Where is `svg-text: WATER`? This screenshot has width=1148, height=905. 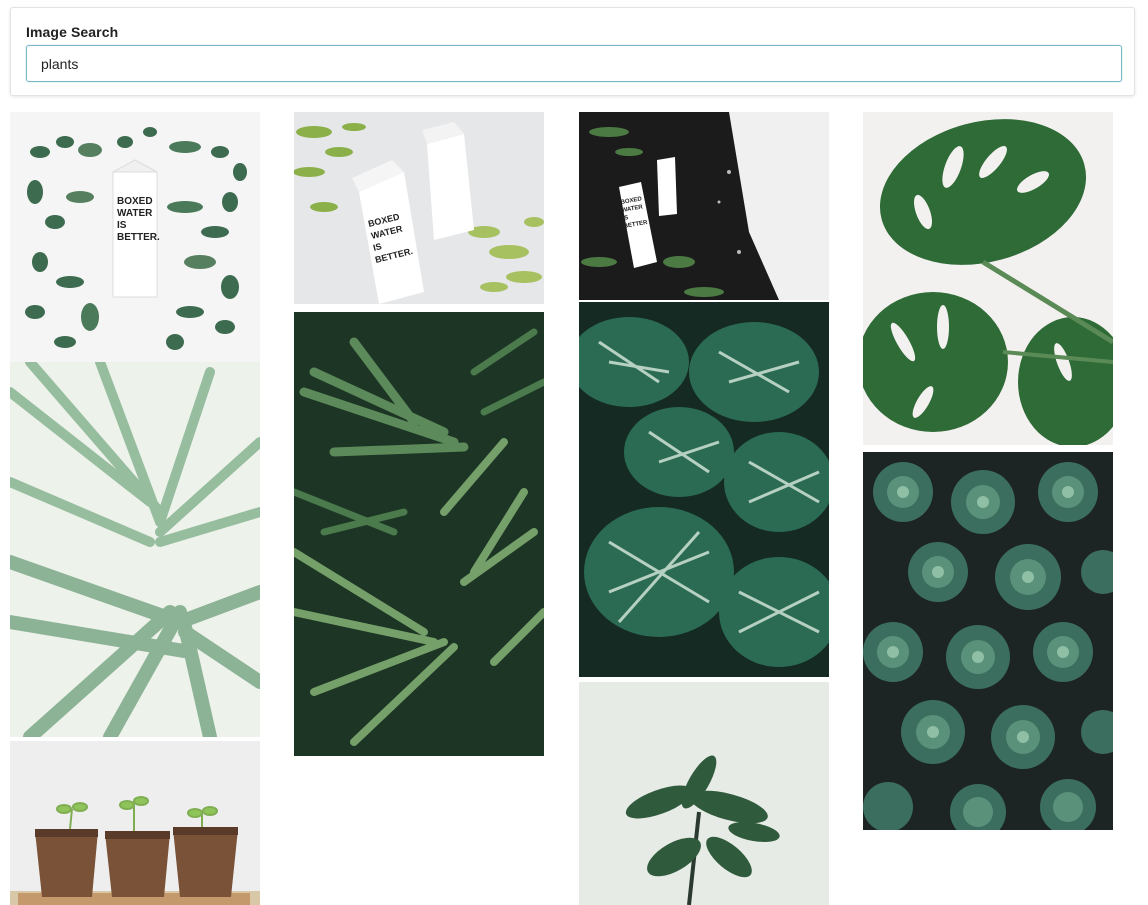
svg-text: WATER is located at coordinates (135, 213).